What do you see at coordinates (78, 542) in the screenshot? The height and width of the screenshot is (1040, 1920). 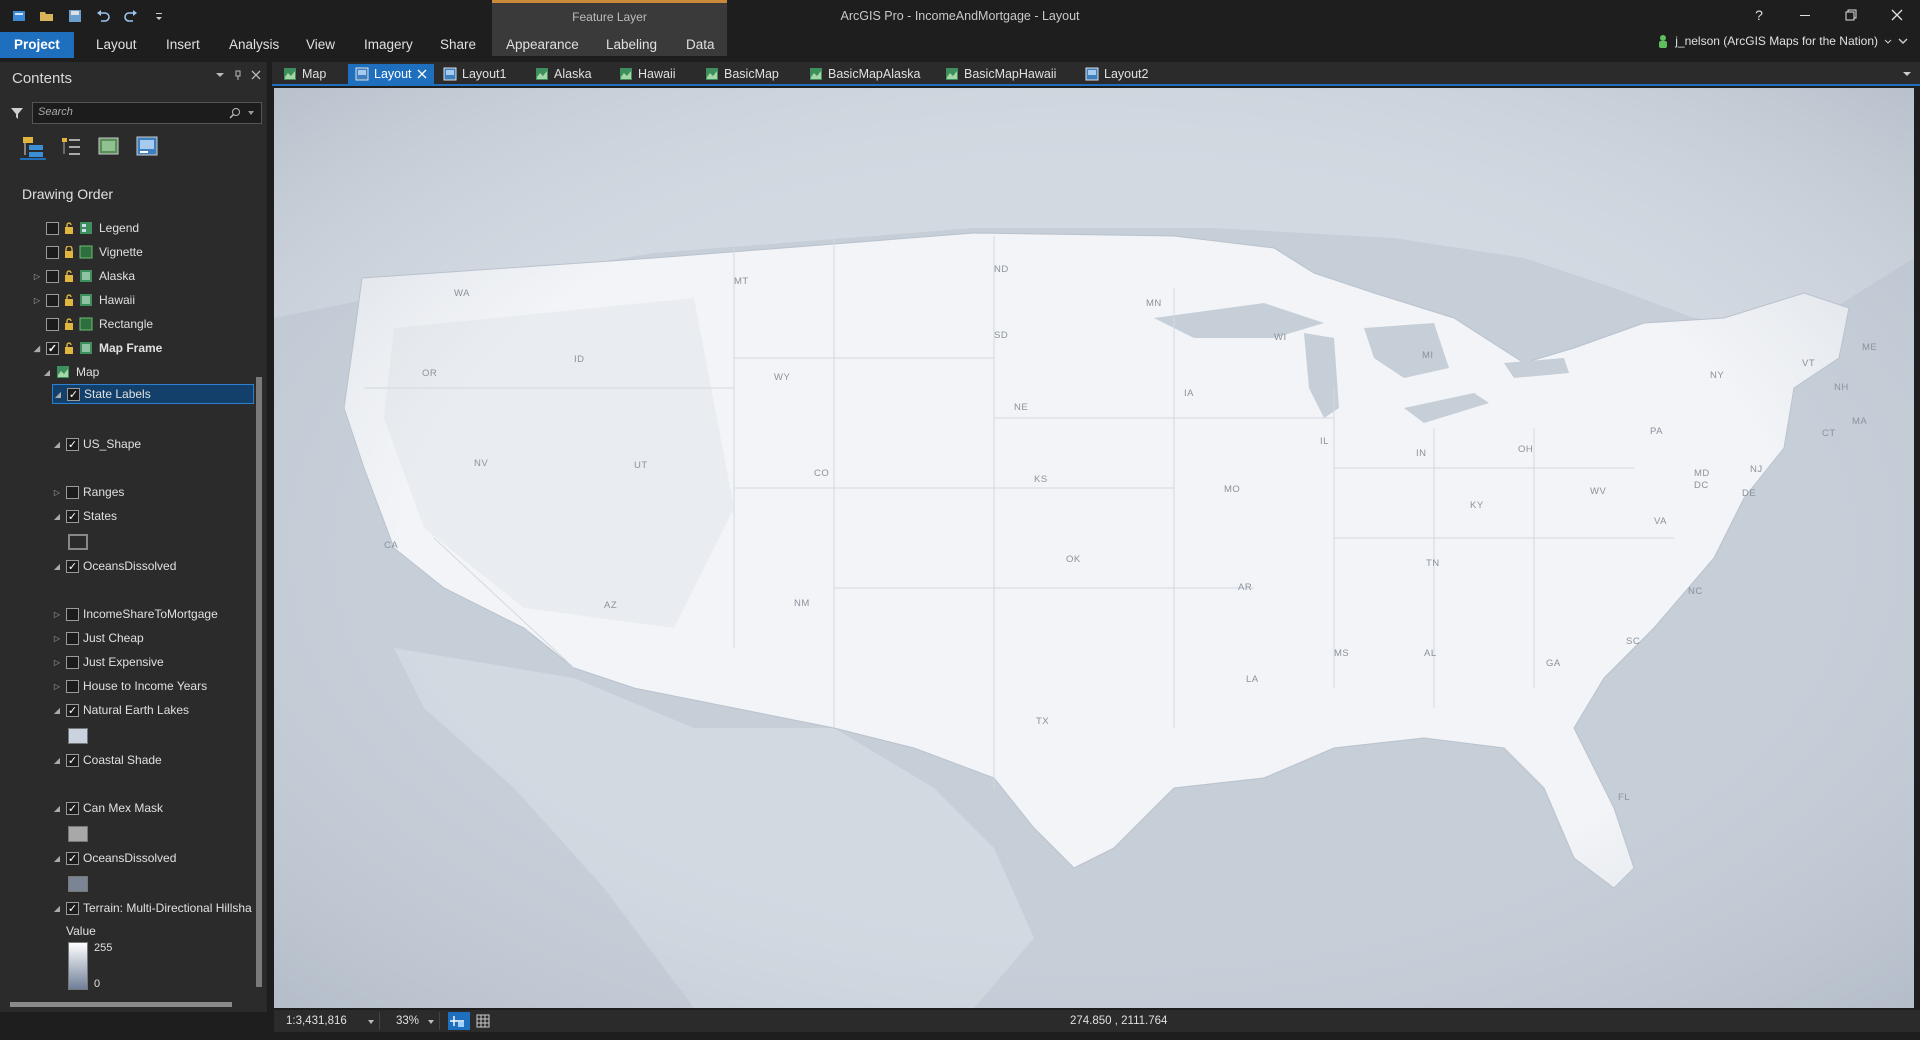 I see `states-symbol-swatch` at bounding box center [78, 542].